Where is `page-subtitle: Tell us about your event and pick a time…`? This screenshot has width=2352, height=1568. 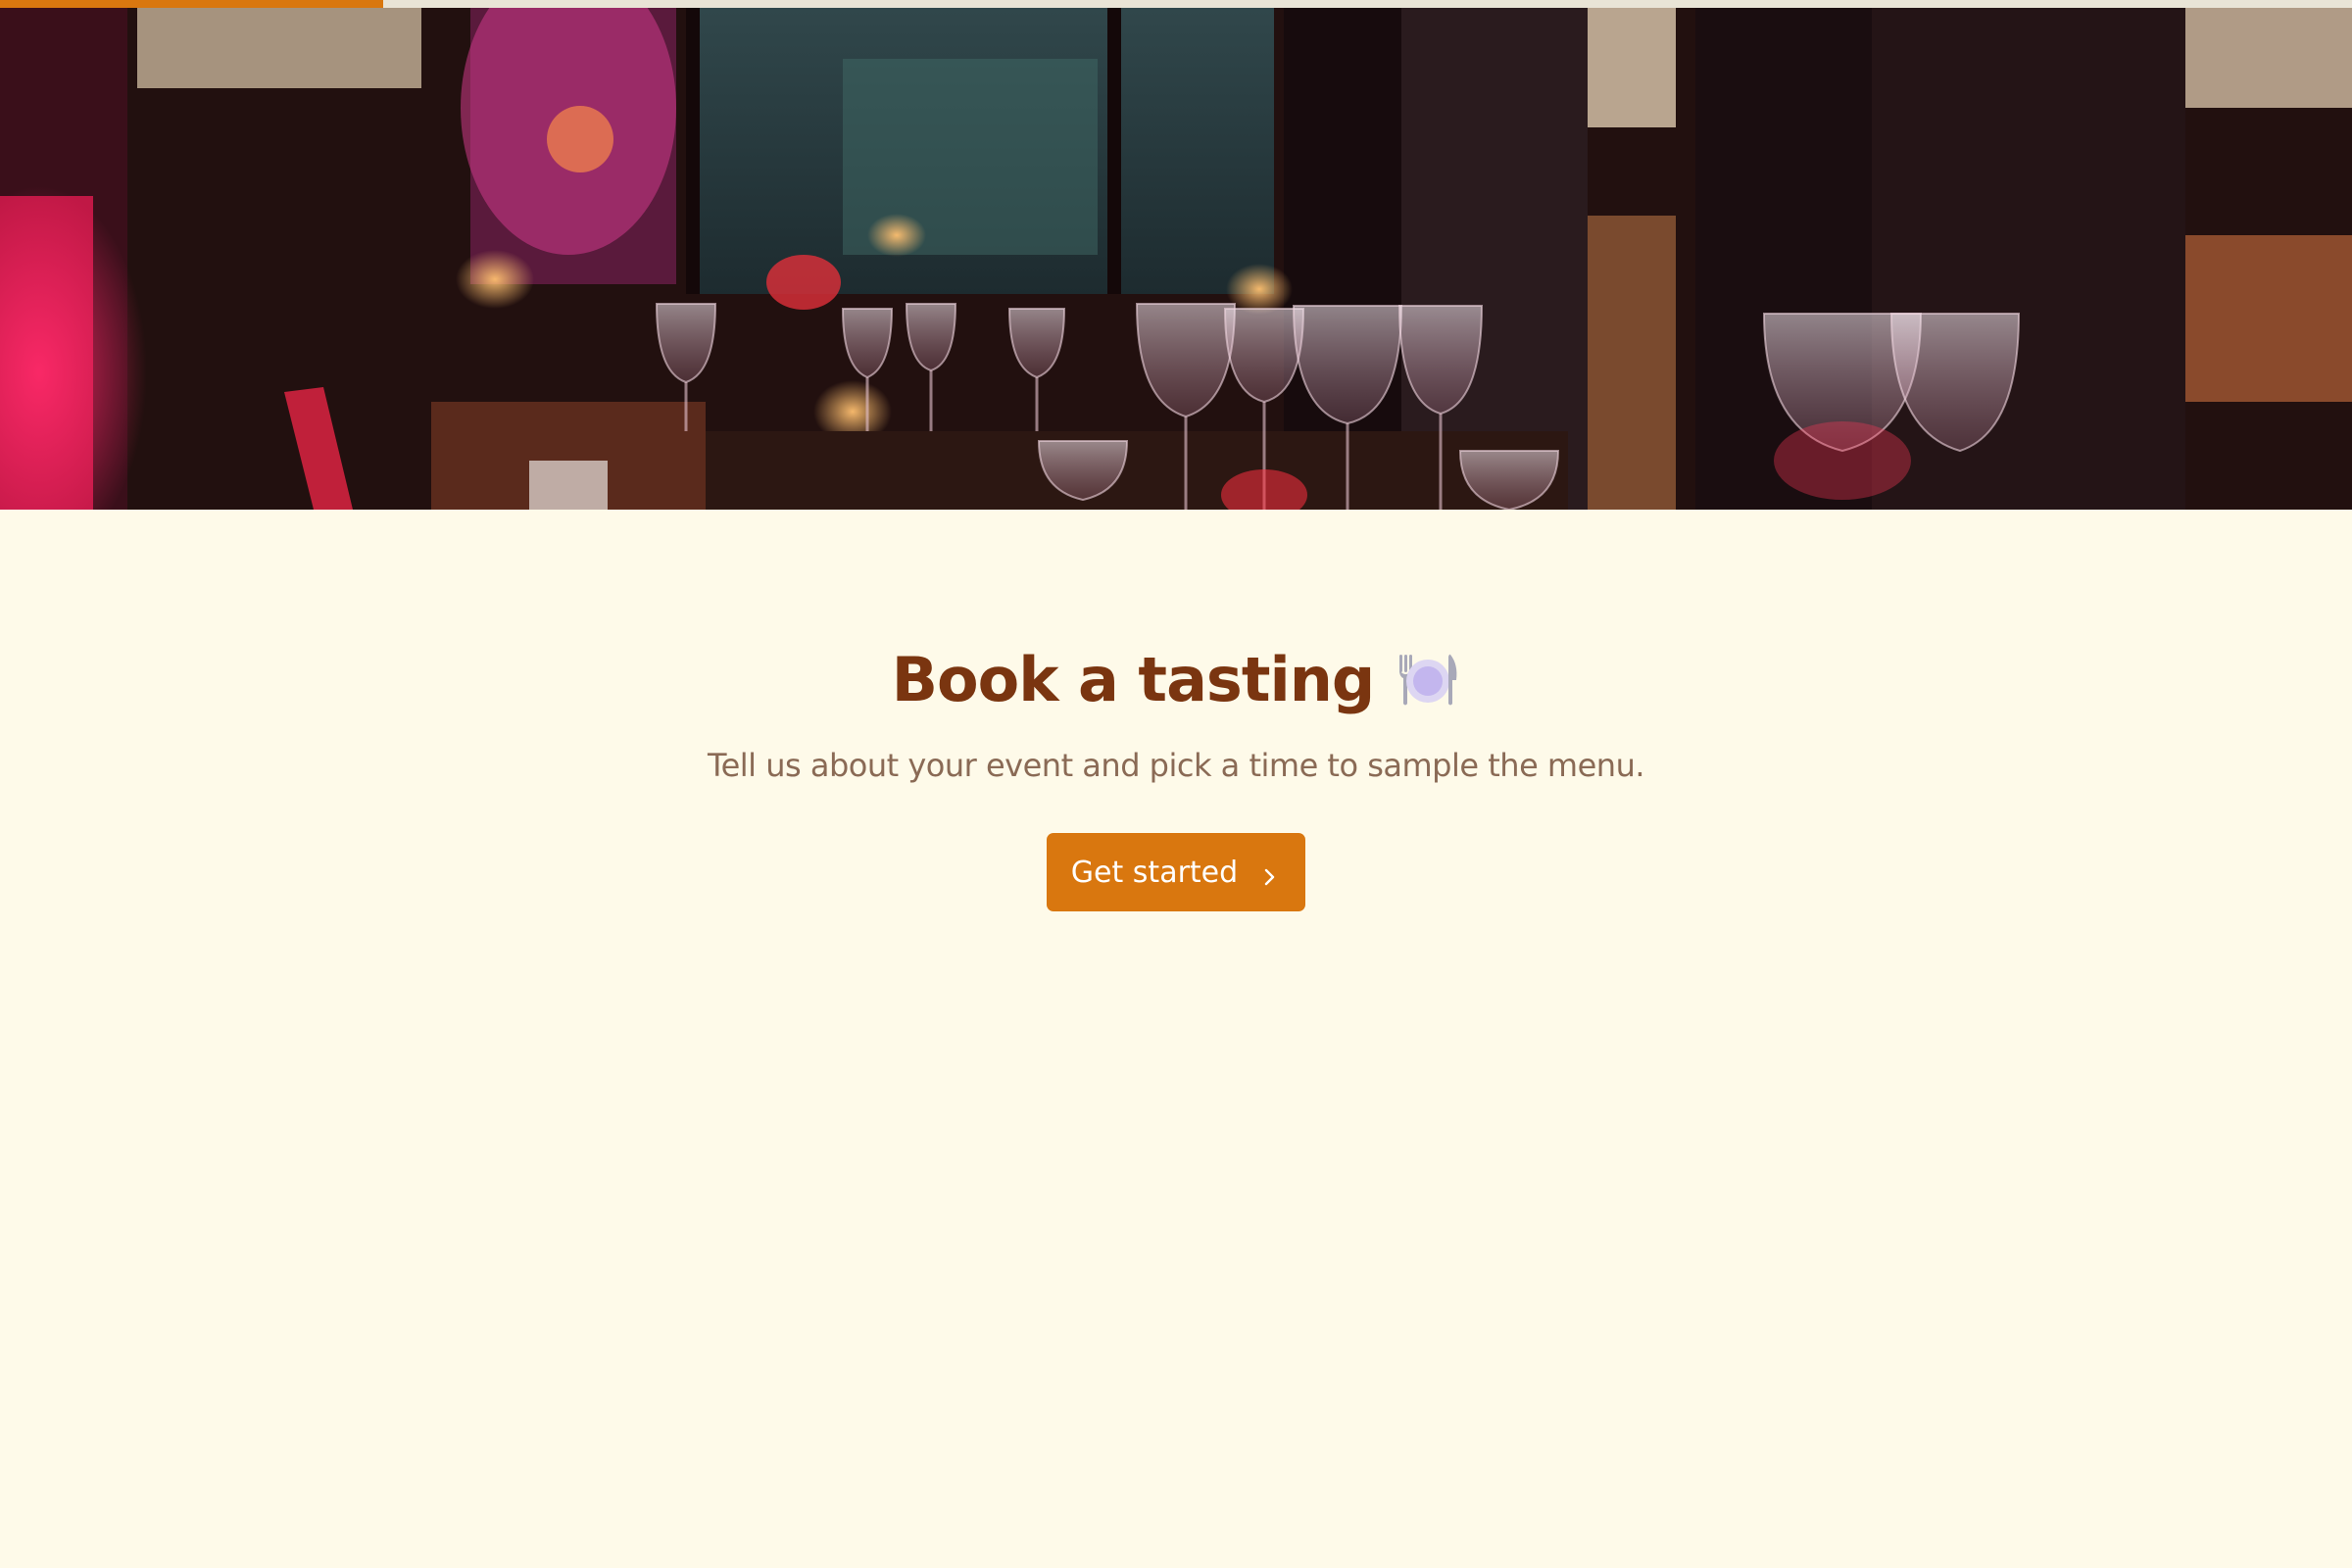
page-subtitle: Tell us about your event and pick a time… is located at coordinates (1176, 765).